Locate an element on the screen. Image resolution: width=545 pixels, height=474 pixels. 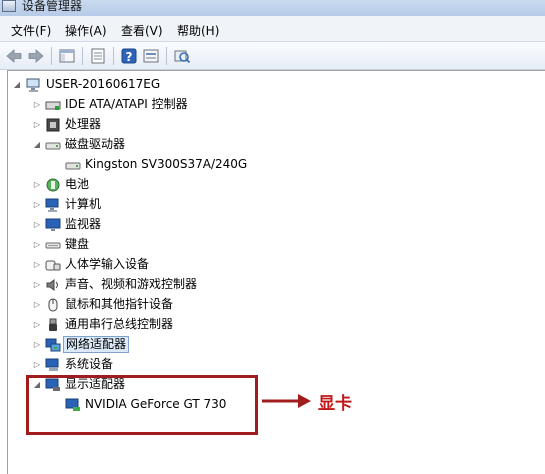
disk-icon is located at coordinates (73, 166).